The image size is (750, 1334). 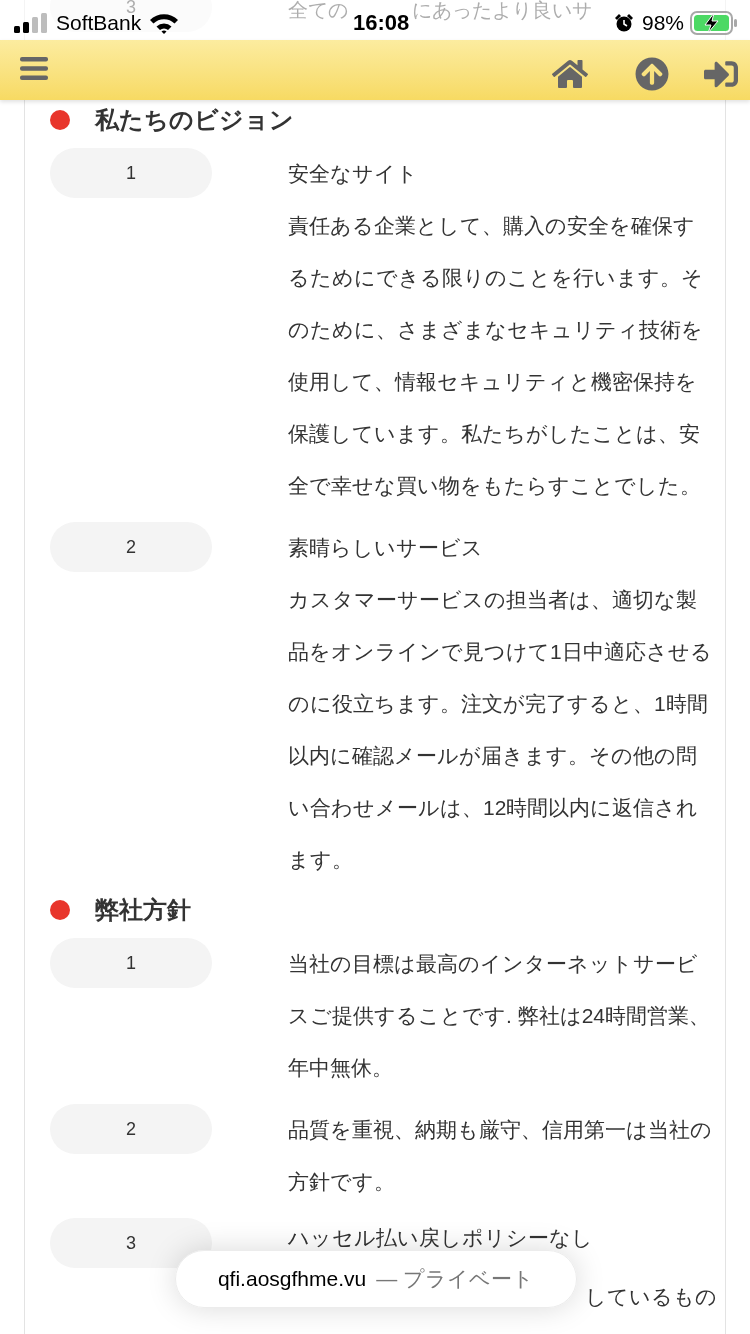 What do you see at coordinates (381, 22) in the screenshot?
I see `clock-time: 16:08` at bounding box center [381, 22].